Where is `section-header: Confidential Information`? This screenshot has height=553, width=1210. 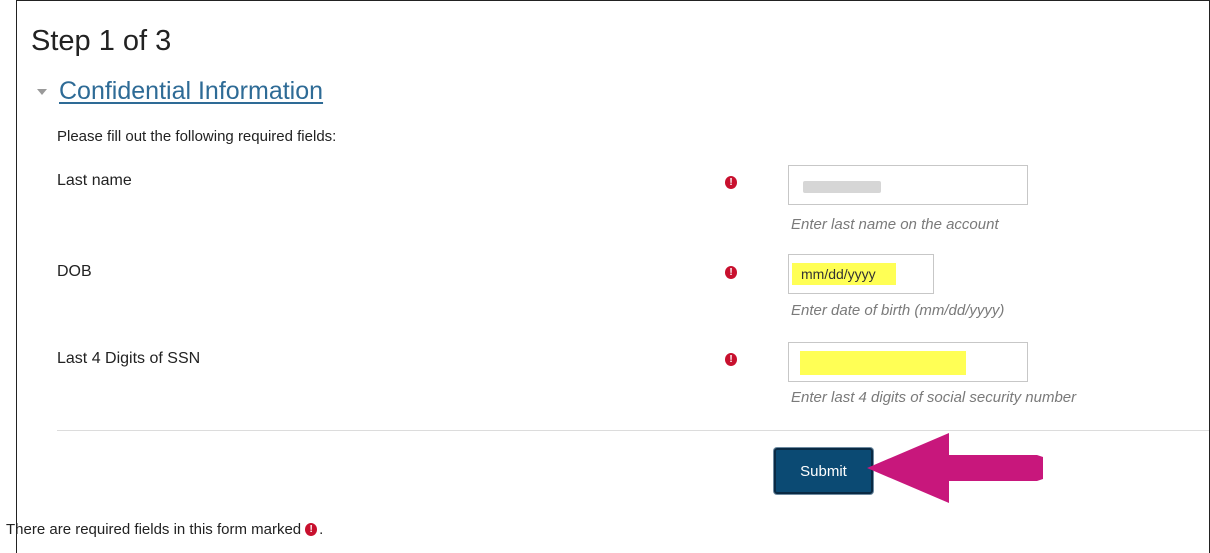
section-header: Confidential Information is located at coordinates (180, 91).